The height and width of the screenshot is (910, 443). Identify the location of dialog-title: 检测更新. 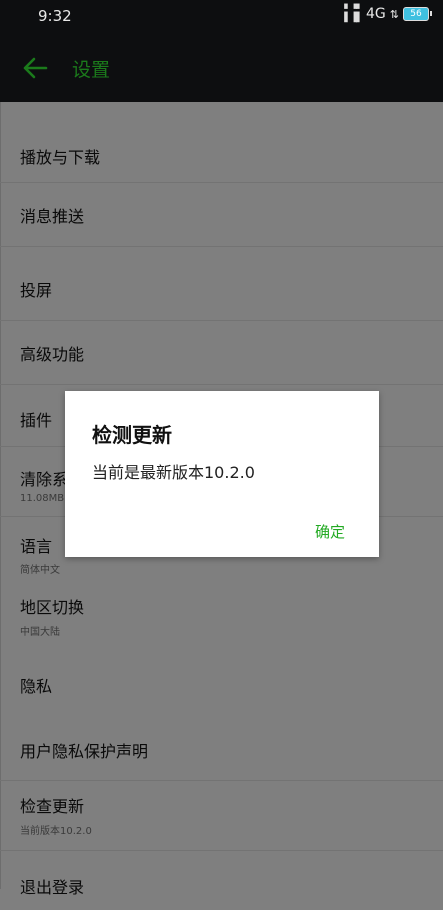
(132, 435).